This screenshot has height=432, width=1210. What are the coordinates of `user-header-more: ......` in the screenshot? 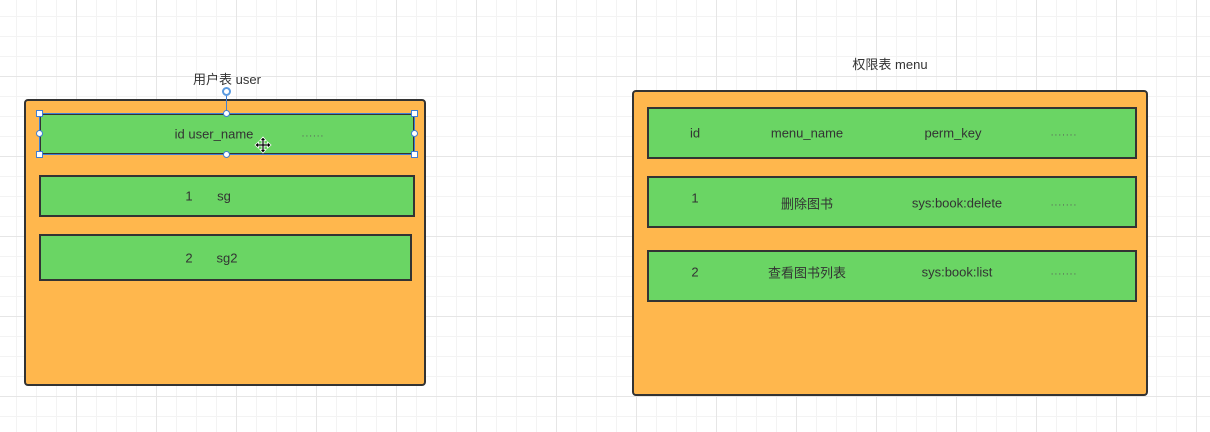 It's located at (313, 134).